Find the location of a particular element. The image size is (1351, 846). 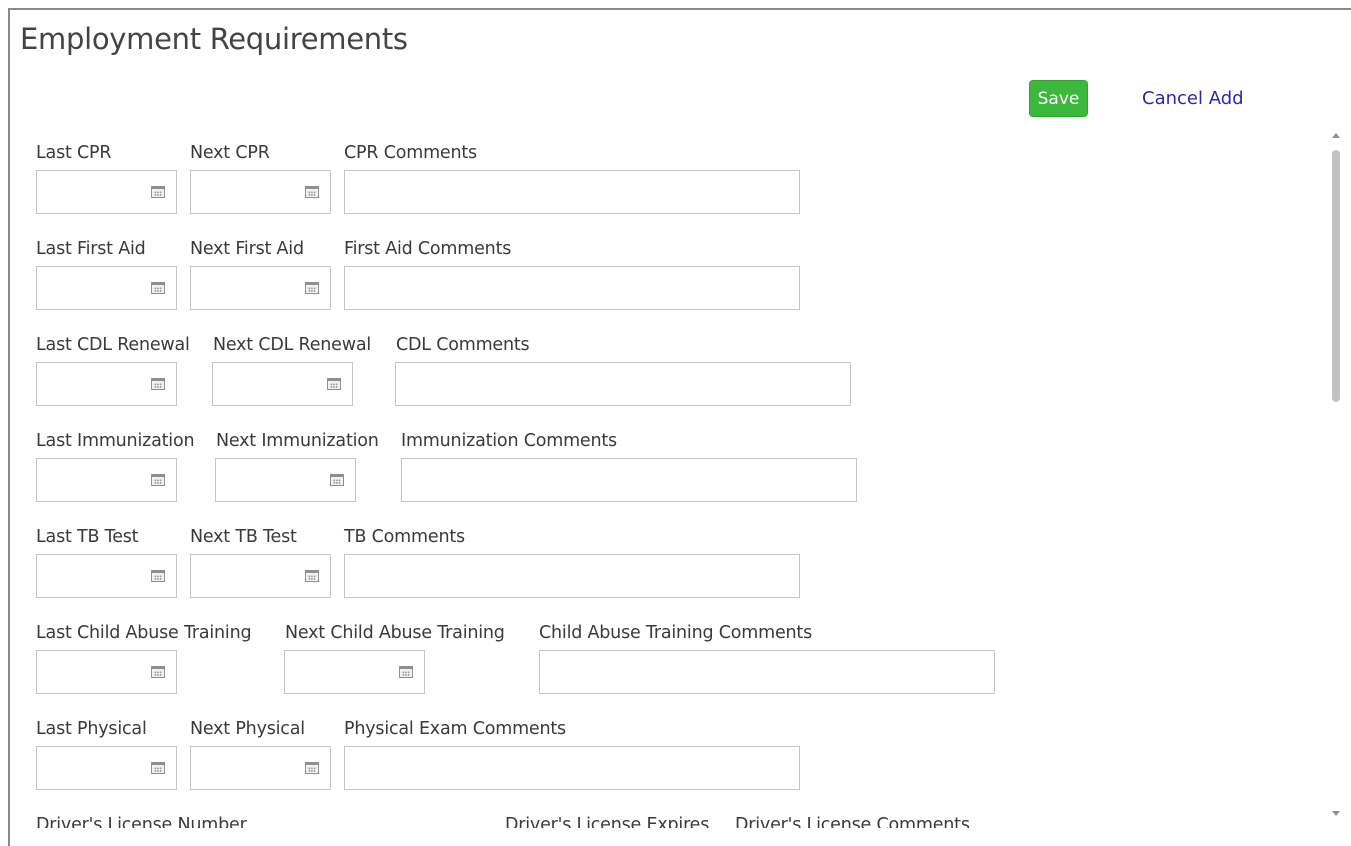

next-immunization-date-input is located at coordinates (285, 480).